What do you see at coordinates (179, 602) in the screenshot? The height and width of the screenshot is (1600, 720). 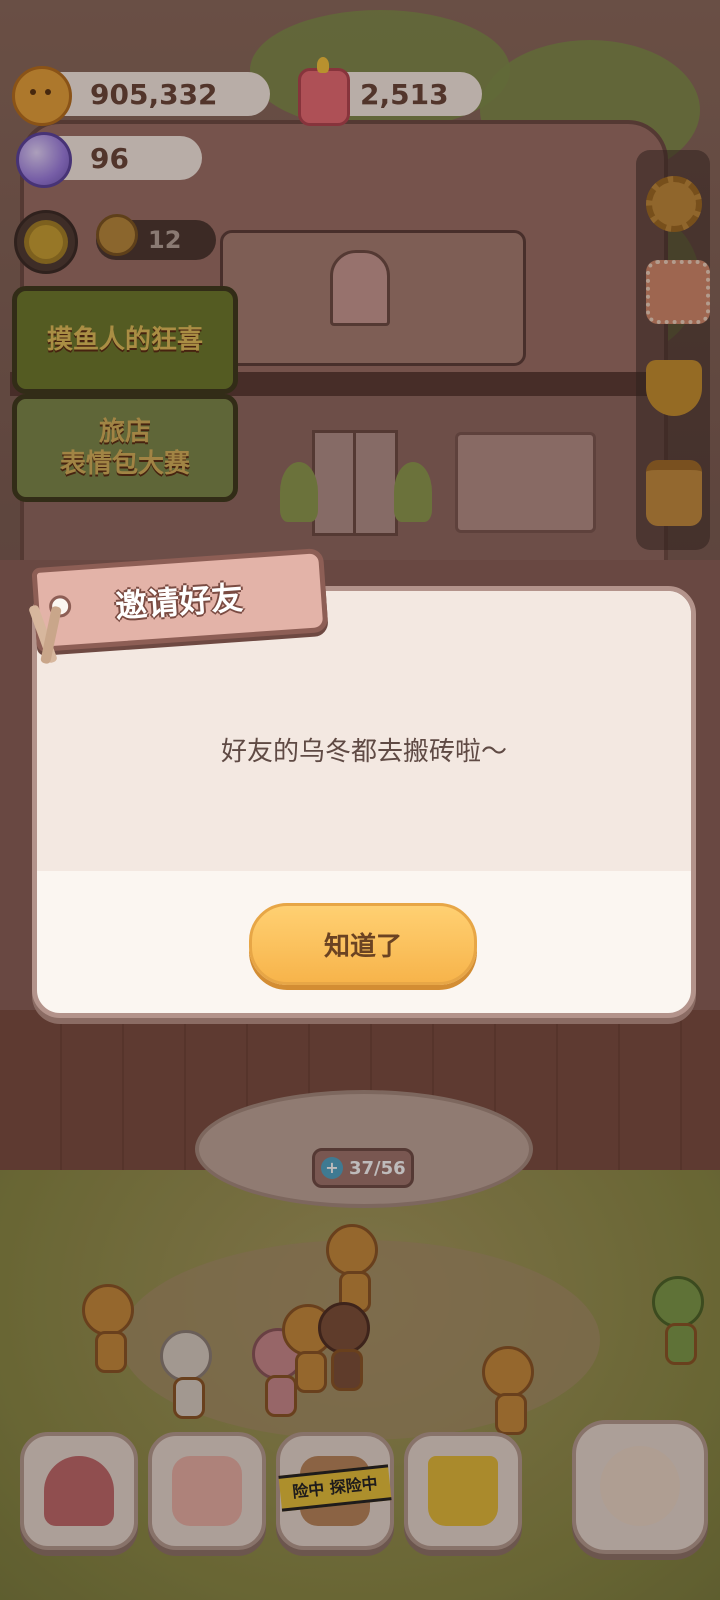 I see `dialog-title: 邀请好友` at bounding box center [179, 602].